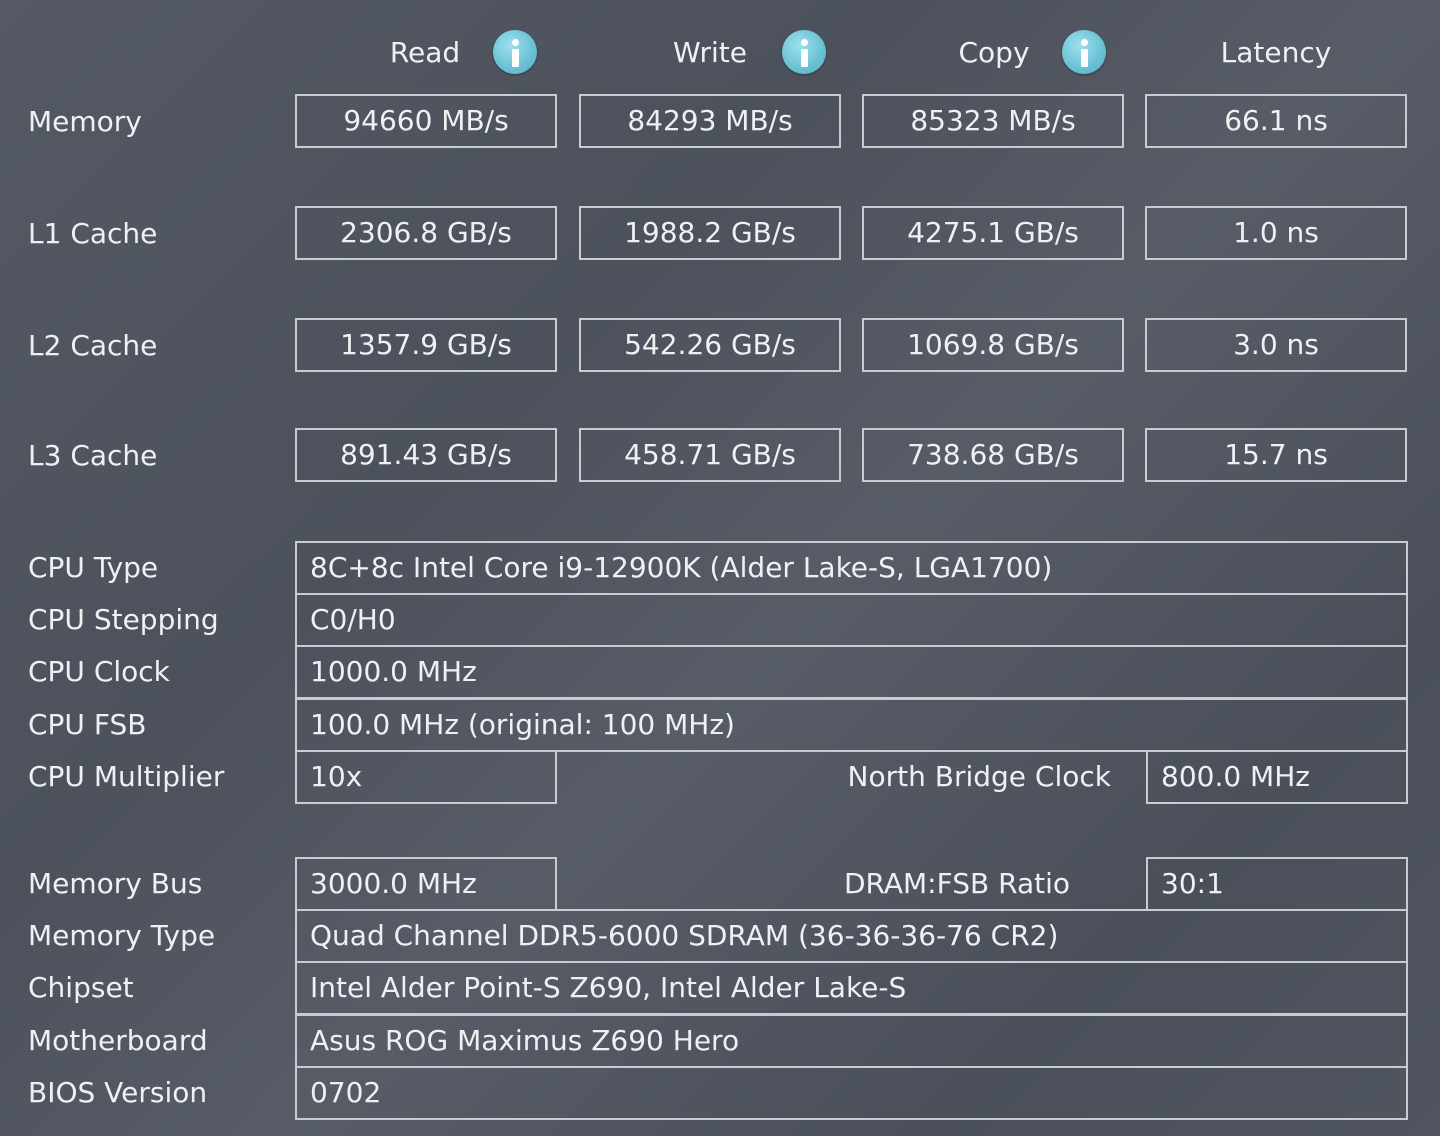 Image resolution: width=1440 pixels, height=1136 pixels. Describe the element at coordinates (993, 345) in the screenshot. I see `l2-copy-value: 1069.8 GB/s` at that location.